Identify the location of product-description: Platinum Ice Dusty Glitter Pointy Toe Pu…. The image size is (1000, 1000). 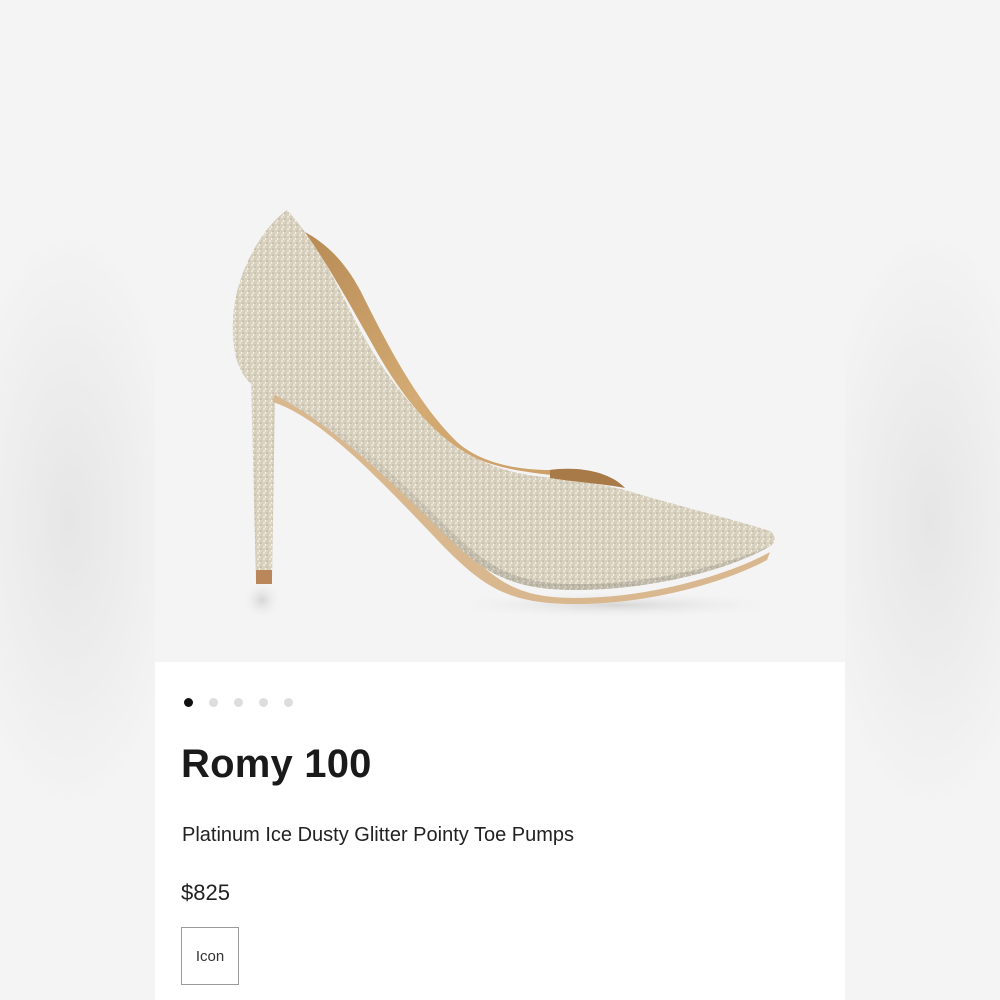
(378, 835).